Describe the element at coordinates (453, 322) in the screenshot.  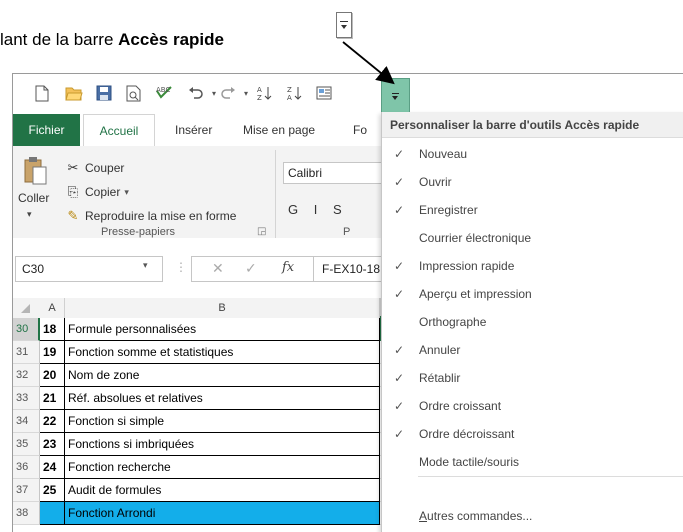
I see `menu-item-label: Orthographe` at that location.